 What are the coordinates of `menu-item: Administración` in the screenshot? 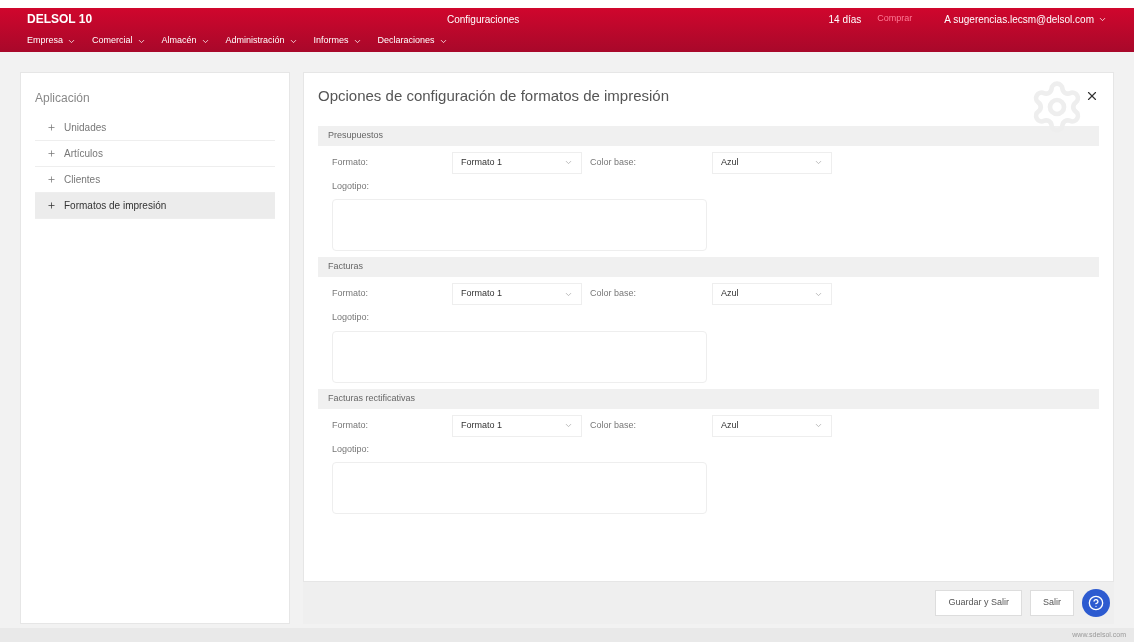 It's located at (261, 41).